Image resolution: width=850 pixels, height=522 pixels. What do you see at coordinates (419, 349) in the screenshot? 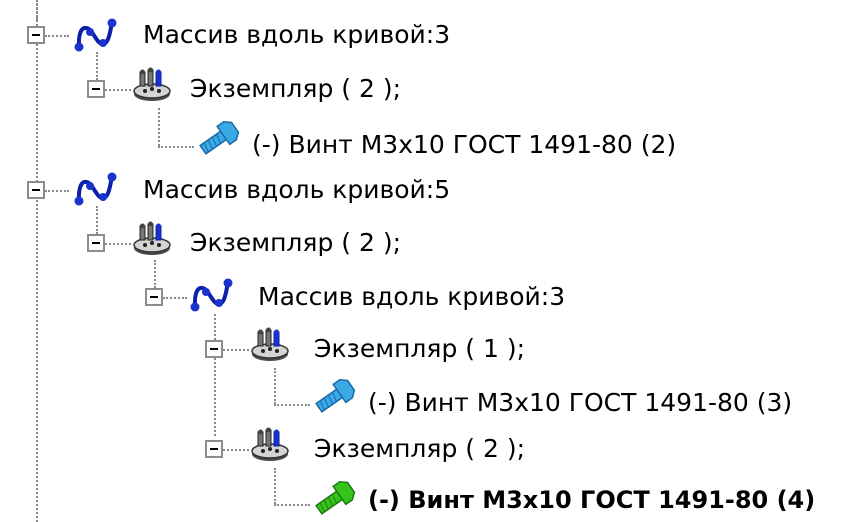
I see `tree-node-label: Экземпляр ( 1 );` at bounding box center [419, 349].